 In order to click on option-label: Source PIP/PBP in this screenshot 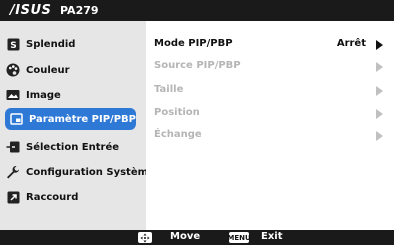, I will do `click(197, 65)`.